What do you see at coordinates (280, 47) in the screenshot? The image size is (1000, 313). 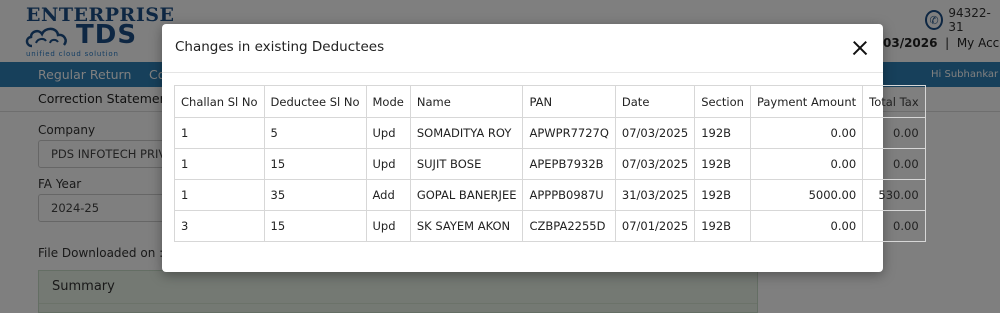 I see `modal-title: Changes in existing Deductees` at bounding box center [280, 47].